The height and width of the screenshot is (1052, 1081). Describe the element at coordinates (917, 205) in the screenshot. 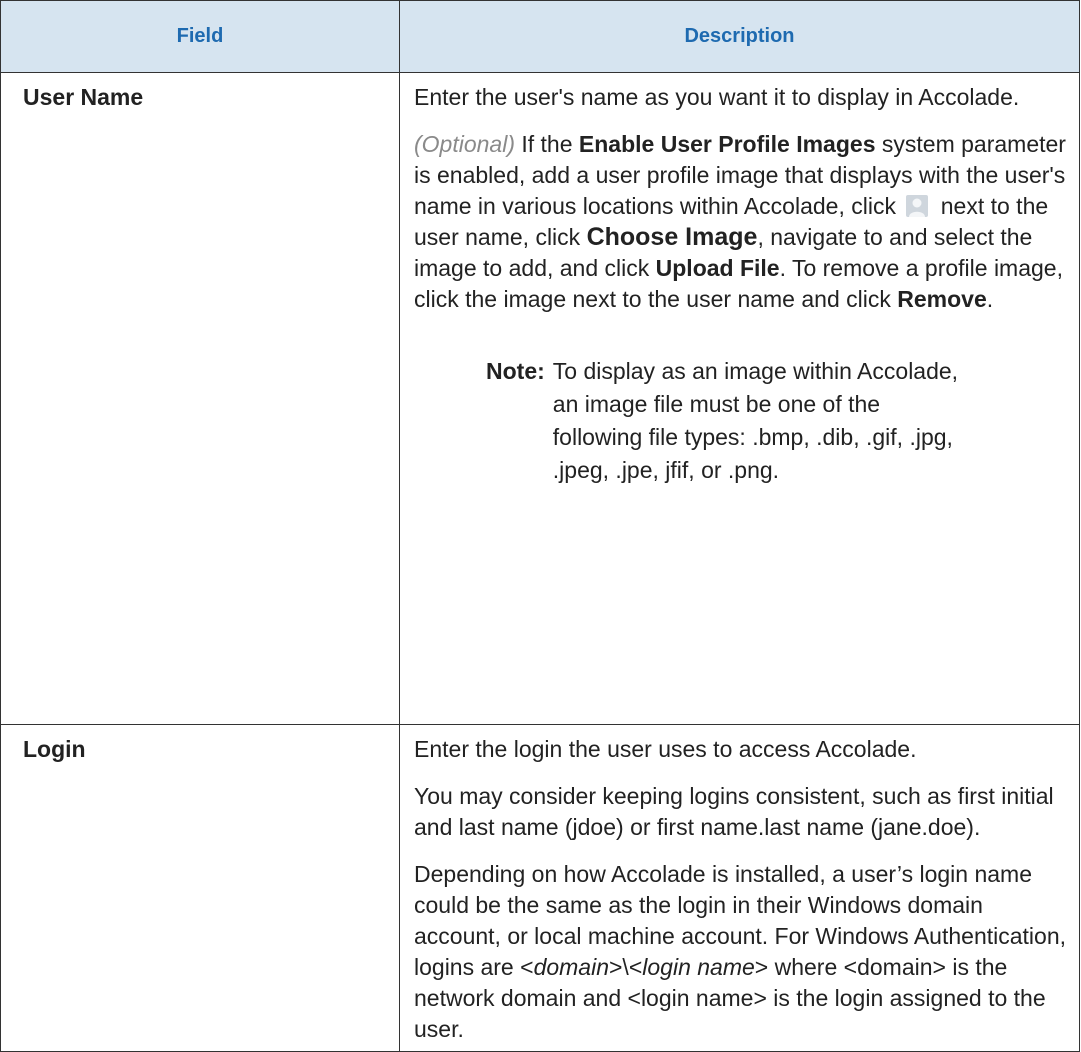

I see `user-profile-icon` at that location.